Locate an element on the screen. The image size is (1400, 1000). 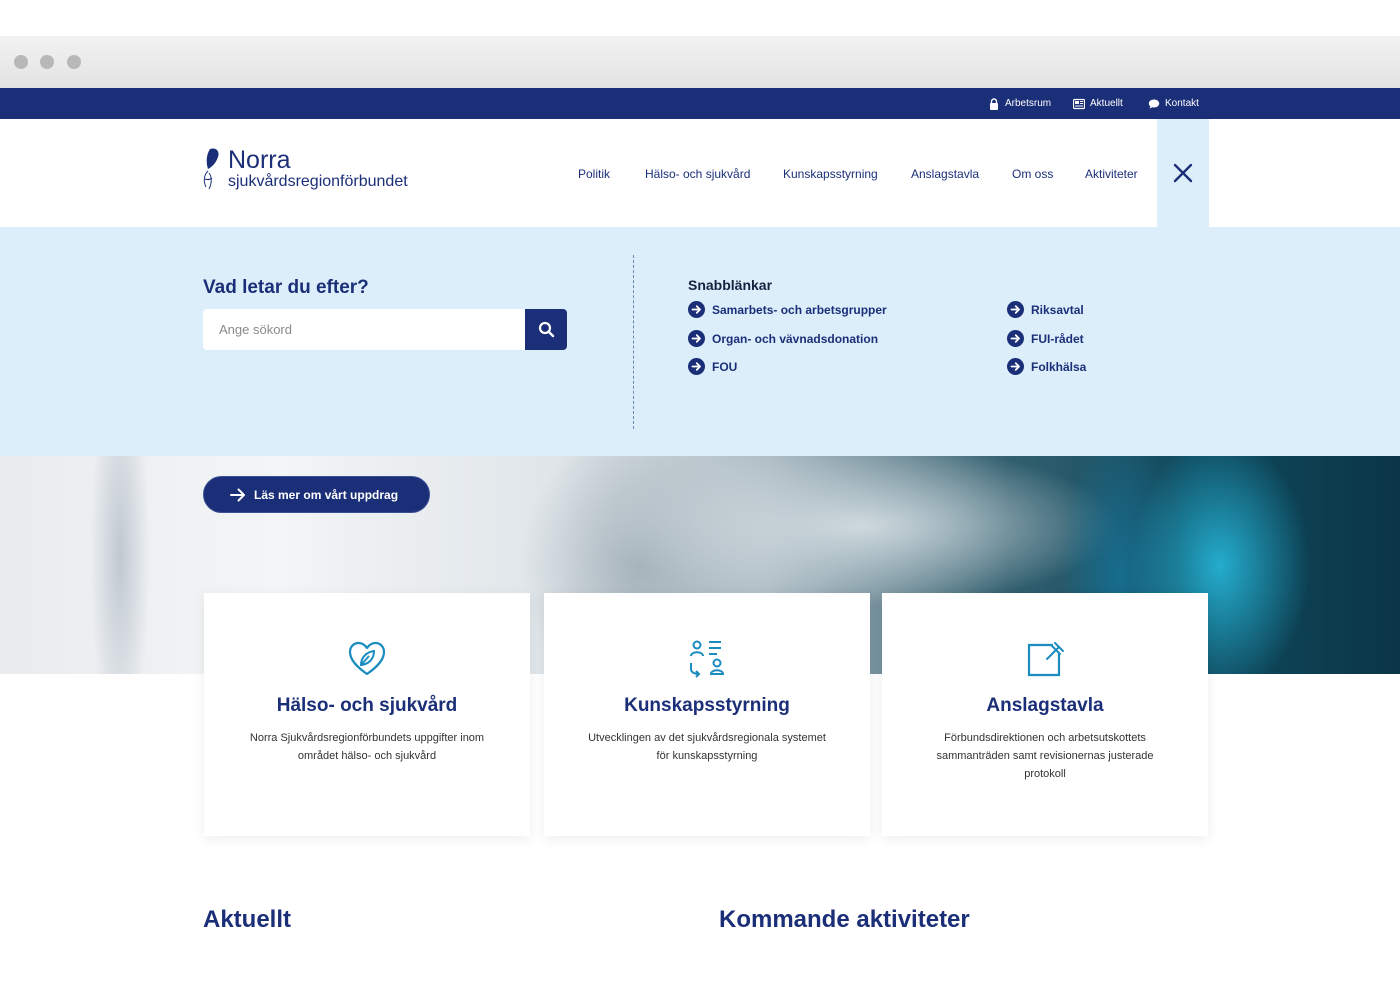
news-heading: Aktuellt is located at coordinates (247, 919).